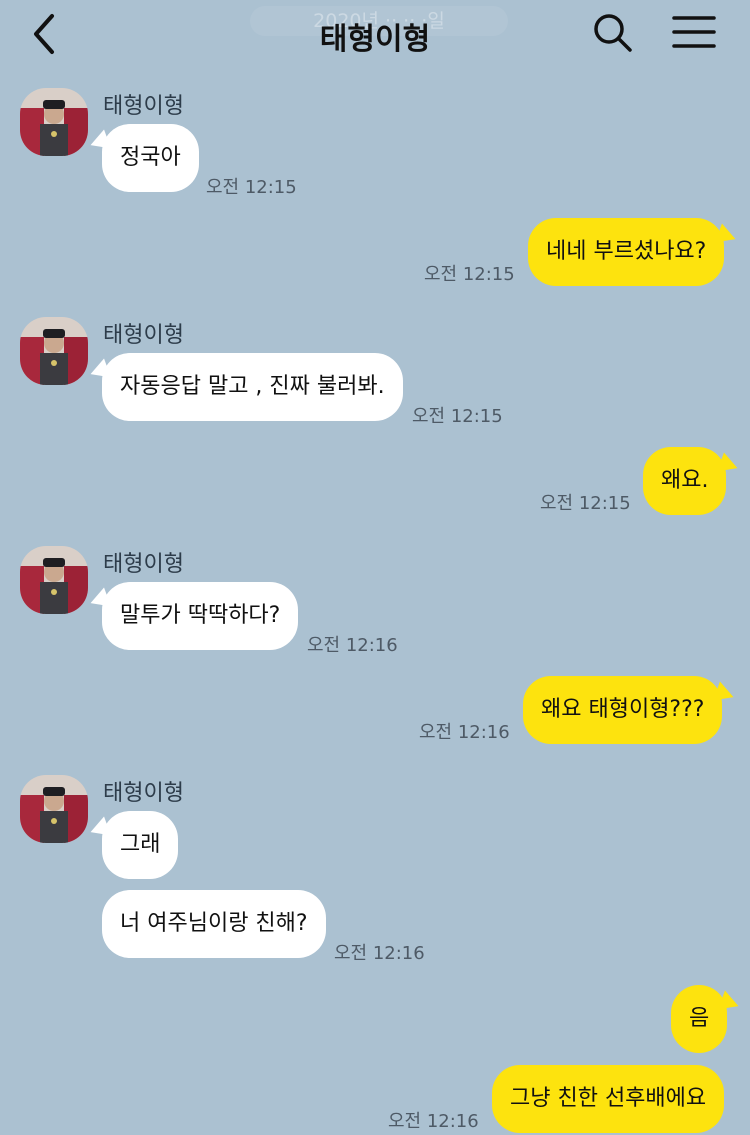 The width and height of the screenshot is (750, 1135). I want to click on menu-icon, so click(694, 32).